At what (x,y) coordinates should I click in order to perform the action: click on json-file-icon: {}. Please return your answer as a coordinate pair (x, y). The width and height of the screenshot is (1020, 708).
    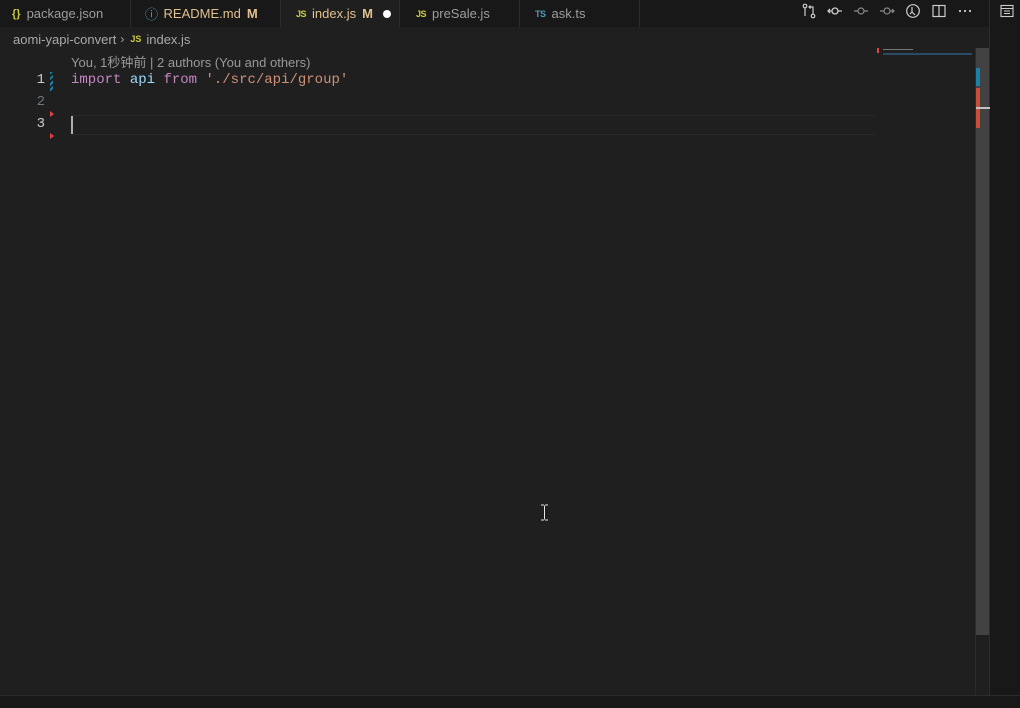
    Looking at the image, I should click on (16, 13).